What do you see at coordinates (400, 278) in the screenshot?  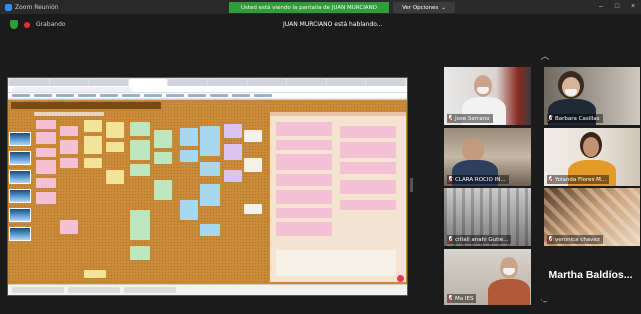 I see `add-post-button` at bounding box center [400, 278].